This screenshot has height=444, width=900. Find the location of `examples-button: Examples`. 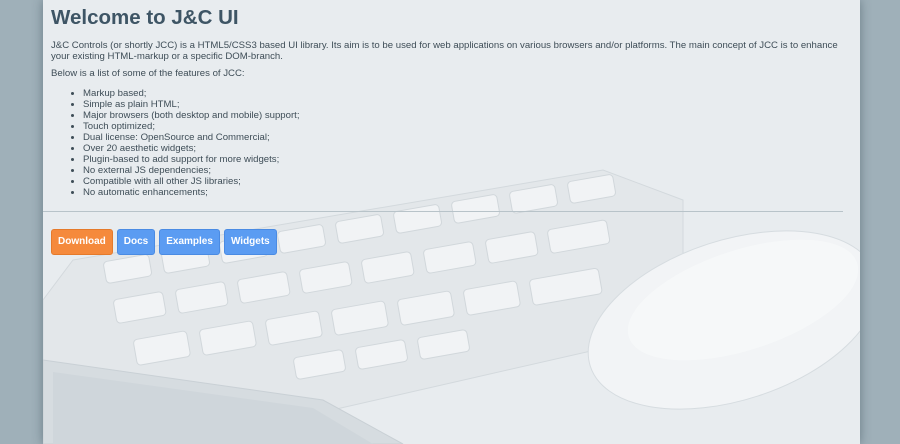

examples-button: Examples is located at coordinates (189, 242).